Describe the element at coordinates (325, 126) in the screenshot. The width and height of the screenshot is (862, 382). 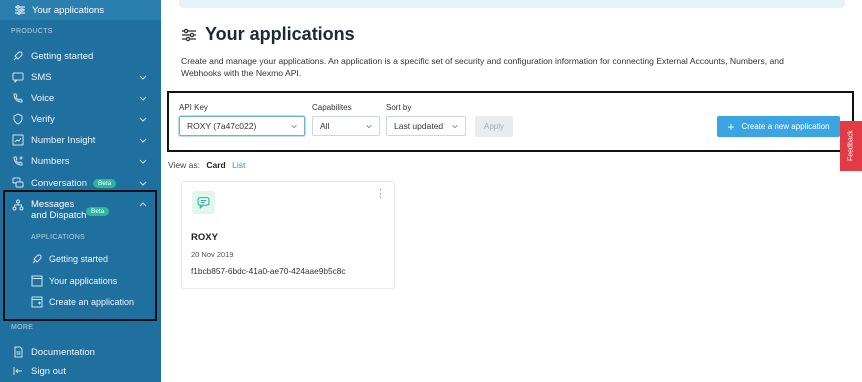
I see `capabilities-value: All` at that location.